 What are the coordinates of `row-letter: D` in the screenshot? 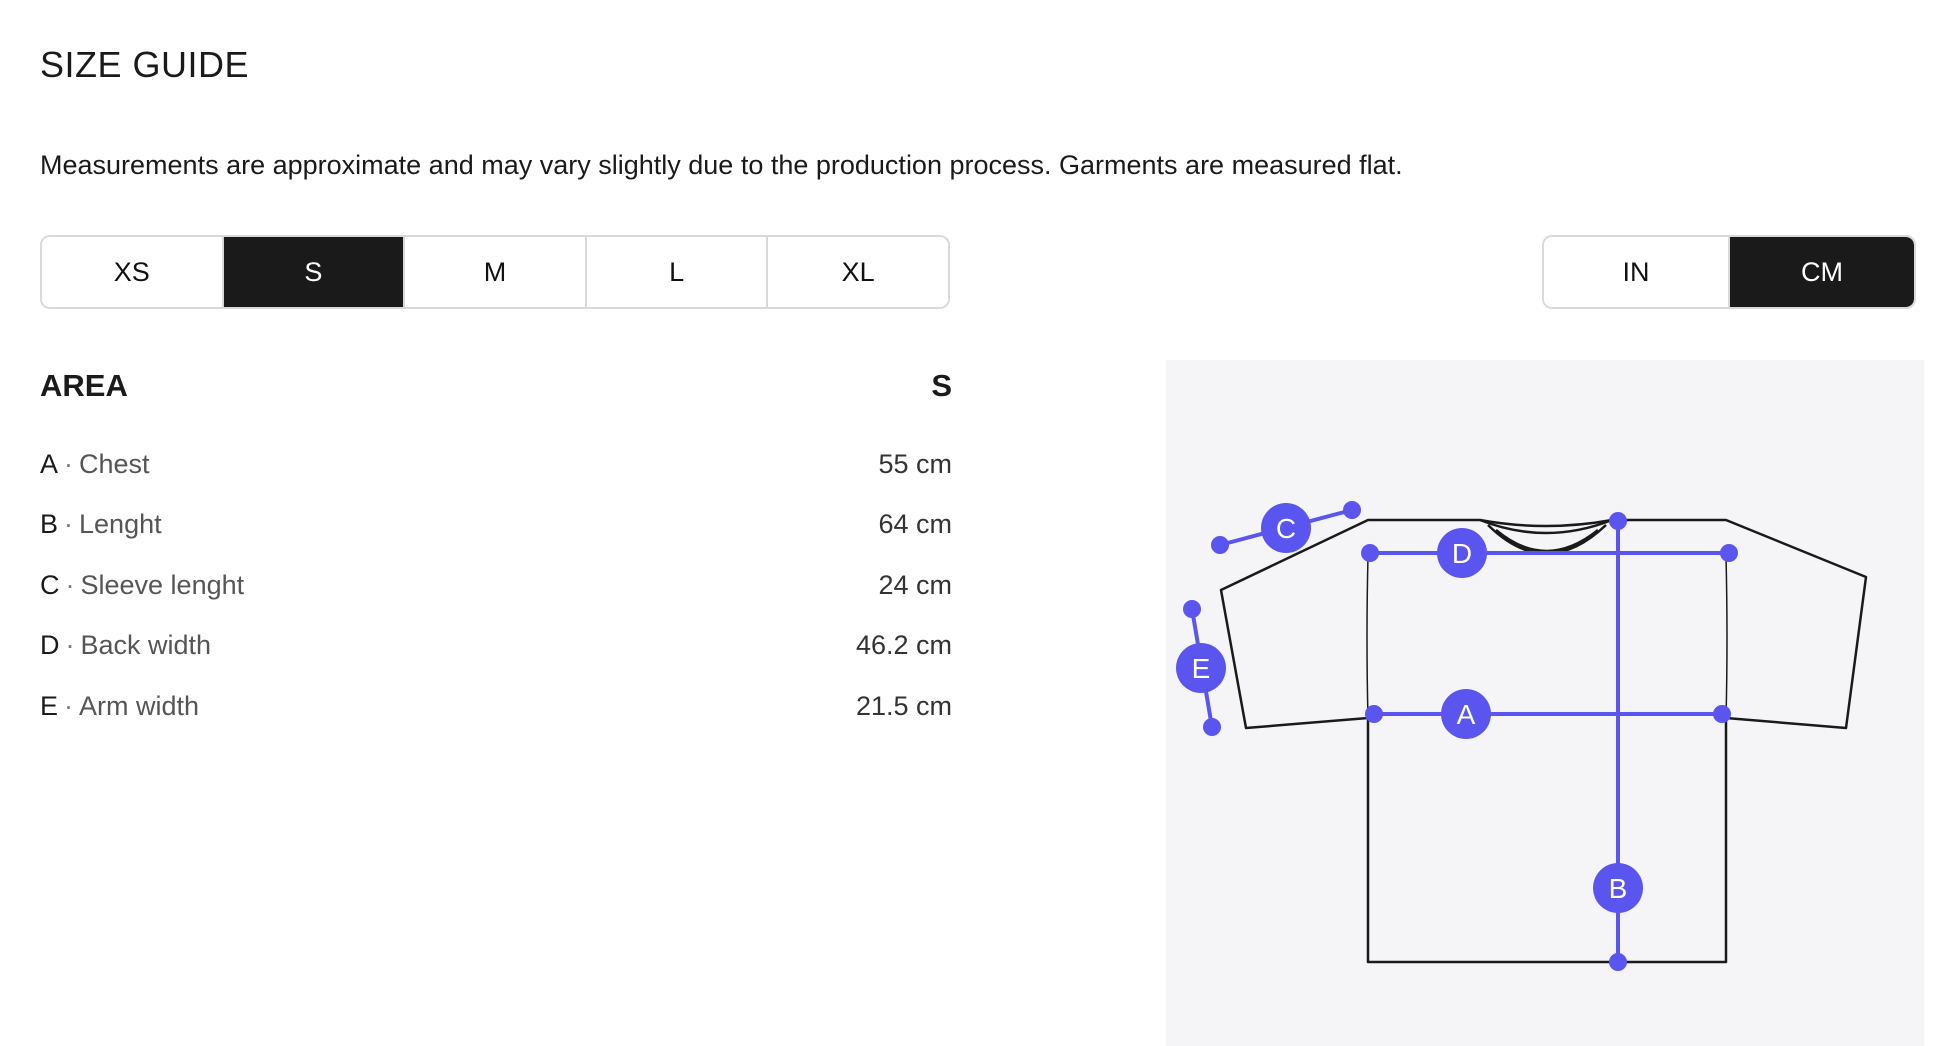 It's located at (50, 645).